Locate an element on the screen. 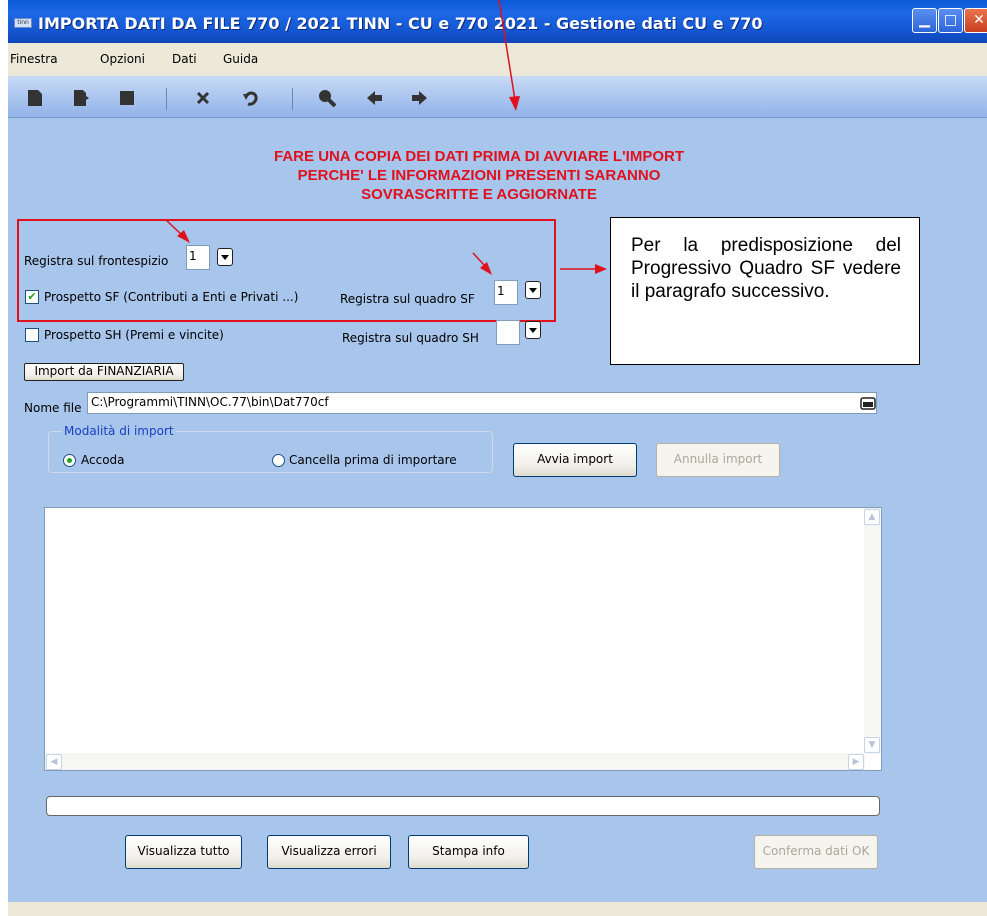 This screenshot has height=916, width=987. prospetto-sh-label: Prospetto SH (Premi e vincite) is located at coordinates (134, 335).